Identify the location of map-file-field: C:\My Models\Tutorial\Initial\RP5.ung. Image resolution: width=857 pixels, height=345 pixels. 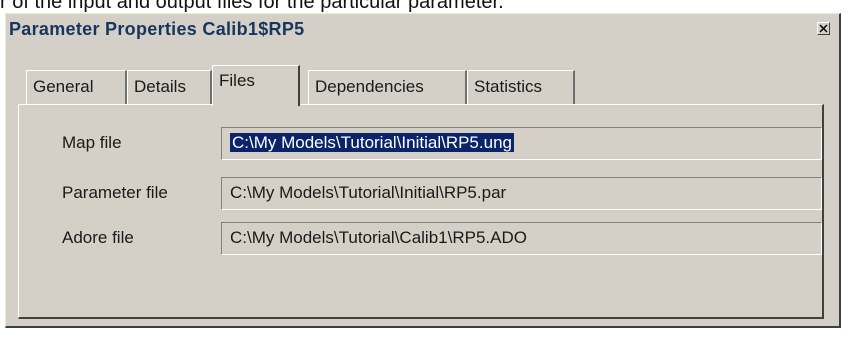
(521, 143).